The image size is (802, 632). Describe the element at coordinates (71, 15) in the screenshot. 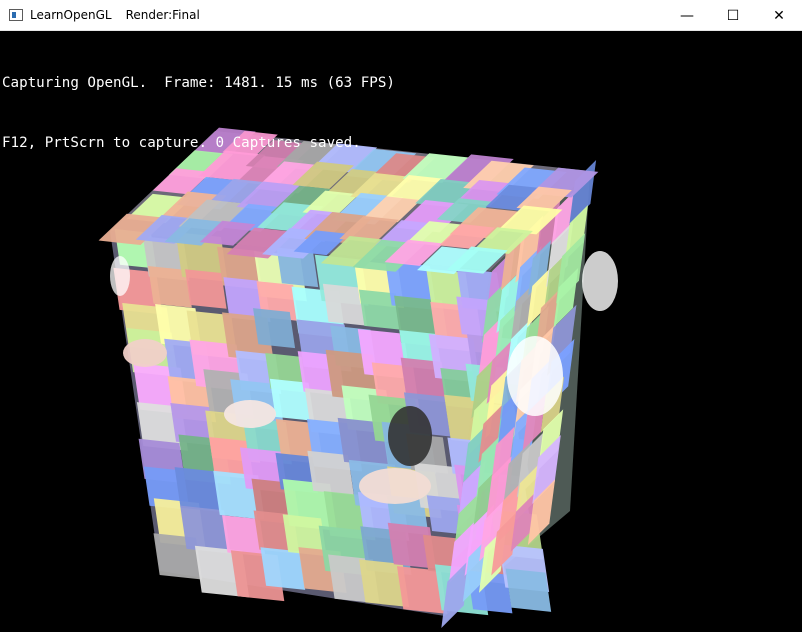

I see `window-title: LearnOpenGL` at that location.